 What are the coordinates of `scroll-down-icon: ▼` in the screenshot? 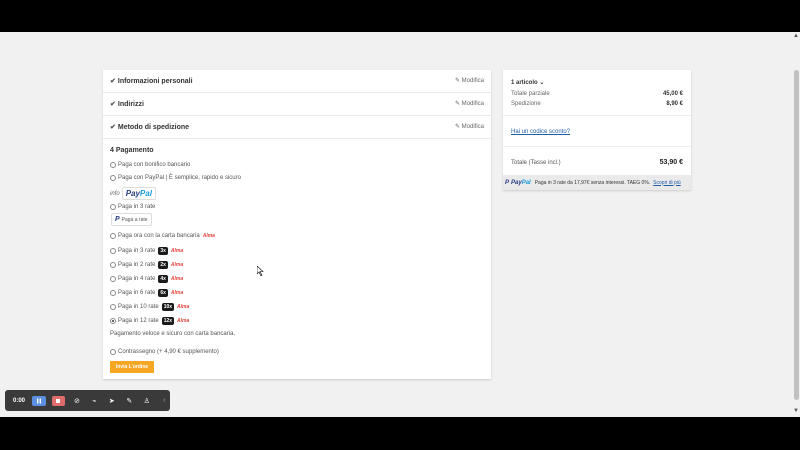 It's located at (796, 411).